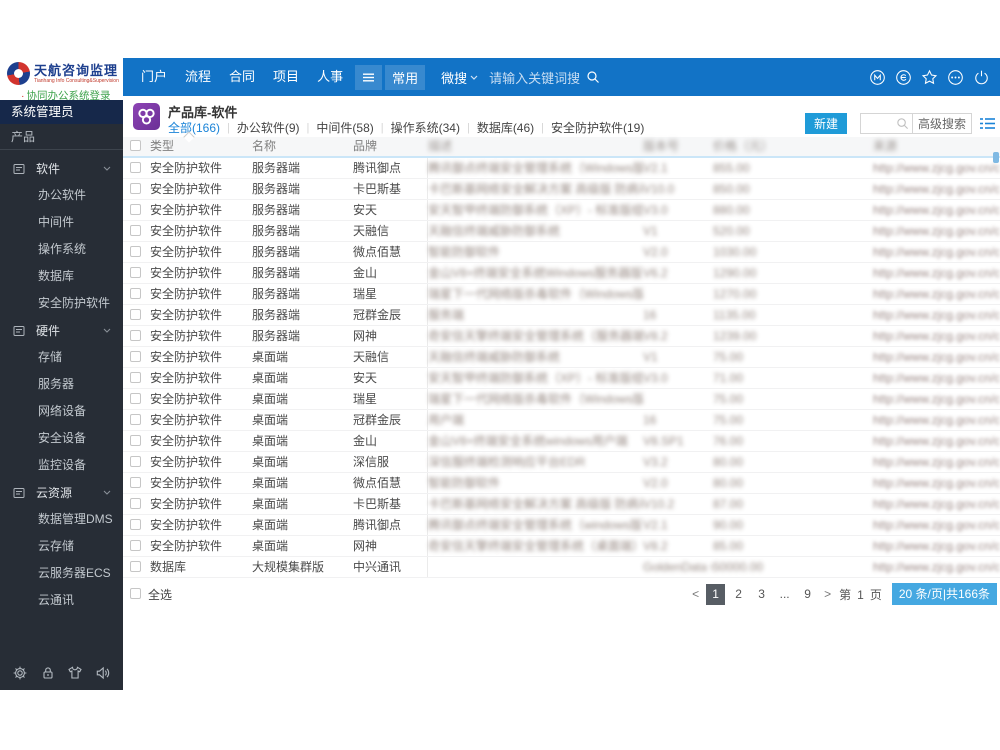  I want to click on nav-item-2: 流程, so click(198, 77).